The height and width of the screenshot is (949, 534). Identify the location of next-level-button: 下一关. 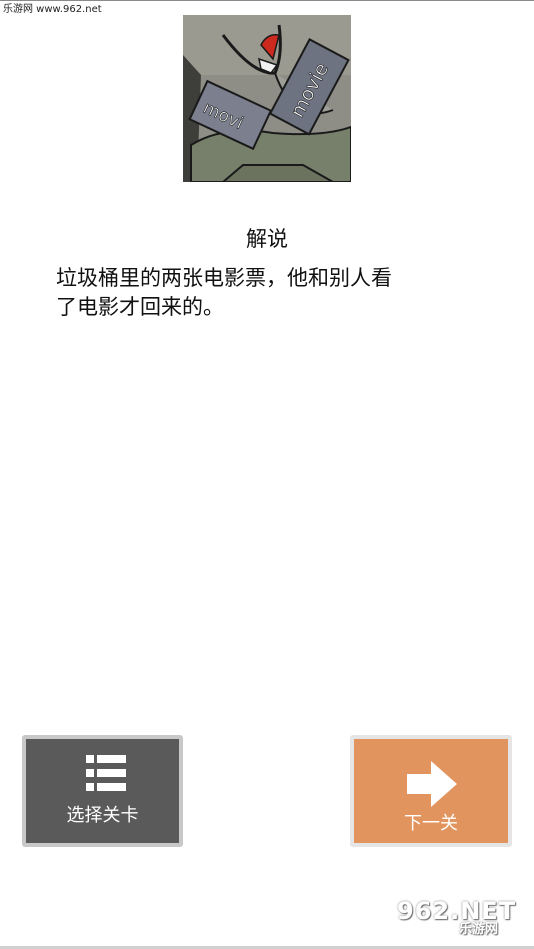
(431, 791).